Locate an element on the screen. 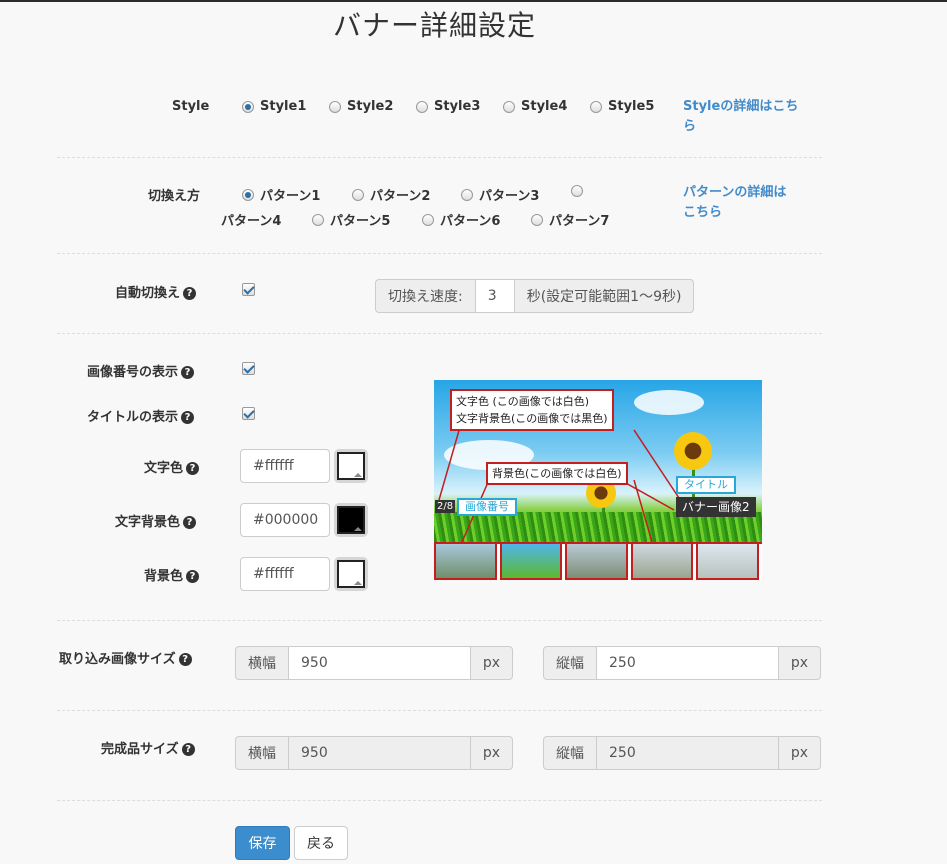  switch-speed-input: 3 is located at coordinates (494, 296).